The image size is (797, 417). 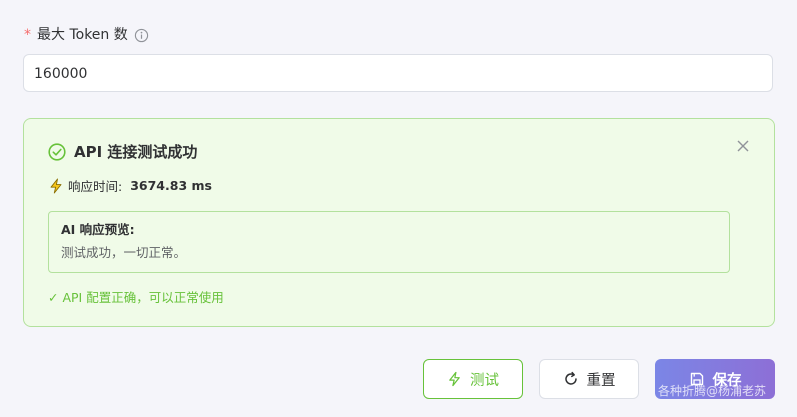 What do you see at coordinates (727, 380) in the screenshot?
I see `save-button-label: 保存` at bounding box center [727, 380].